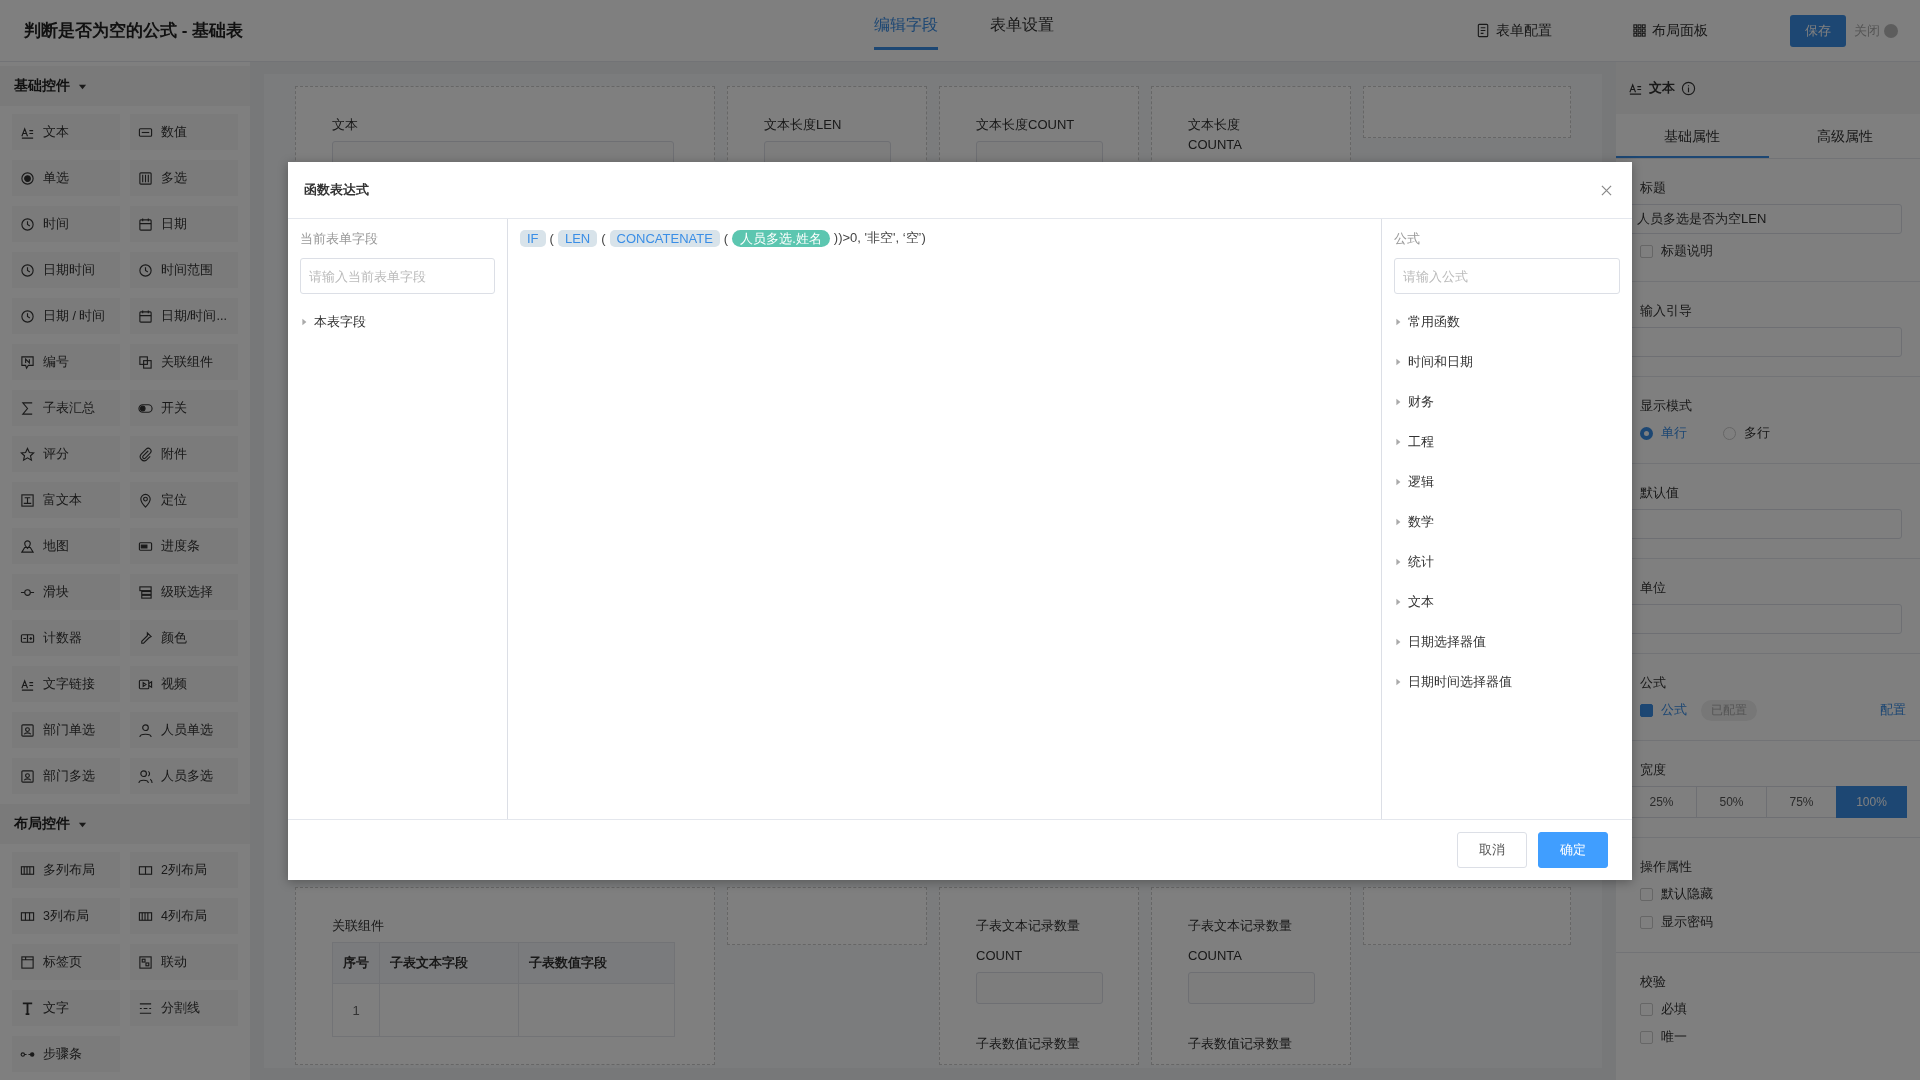  What do you see at coordinates (184, 870) in the screenshot?
I see `palette-item: 2列布局` at bounding box center [184, 870].